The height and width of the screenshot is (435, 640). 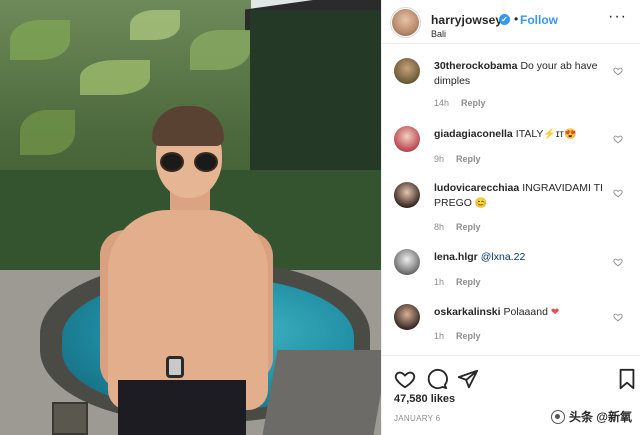 I want to click on comment-content: Polaaand, so click(x=525, y=312).